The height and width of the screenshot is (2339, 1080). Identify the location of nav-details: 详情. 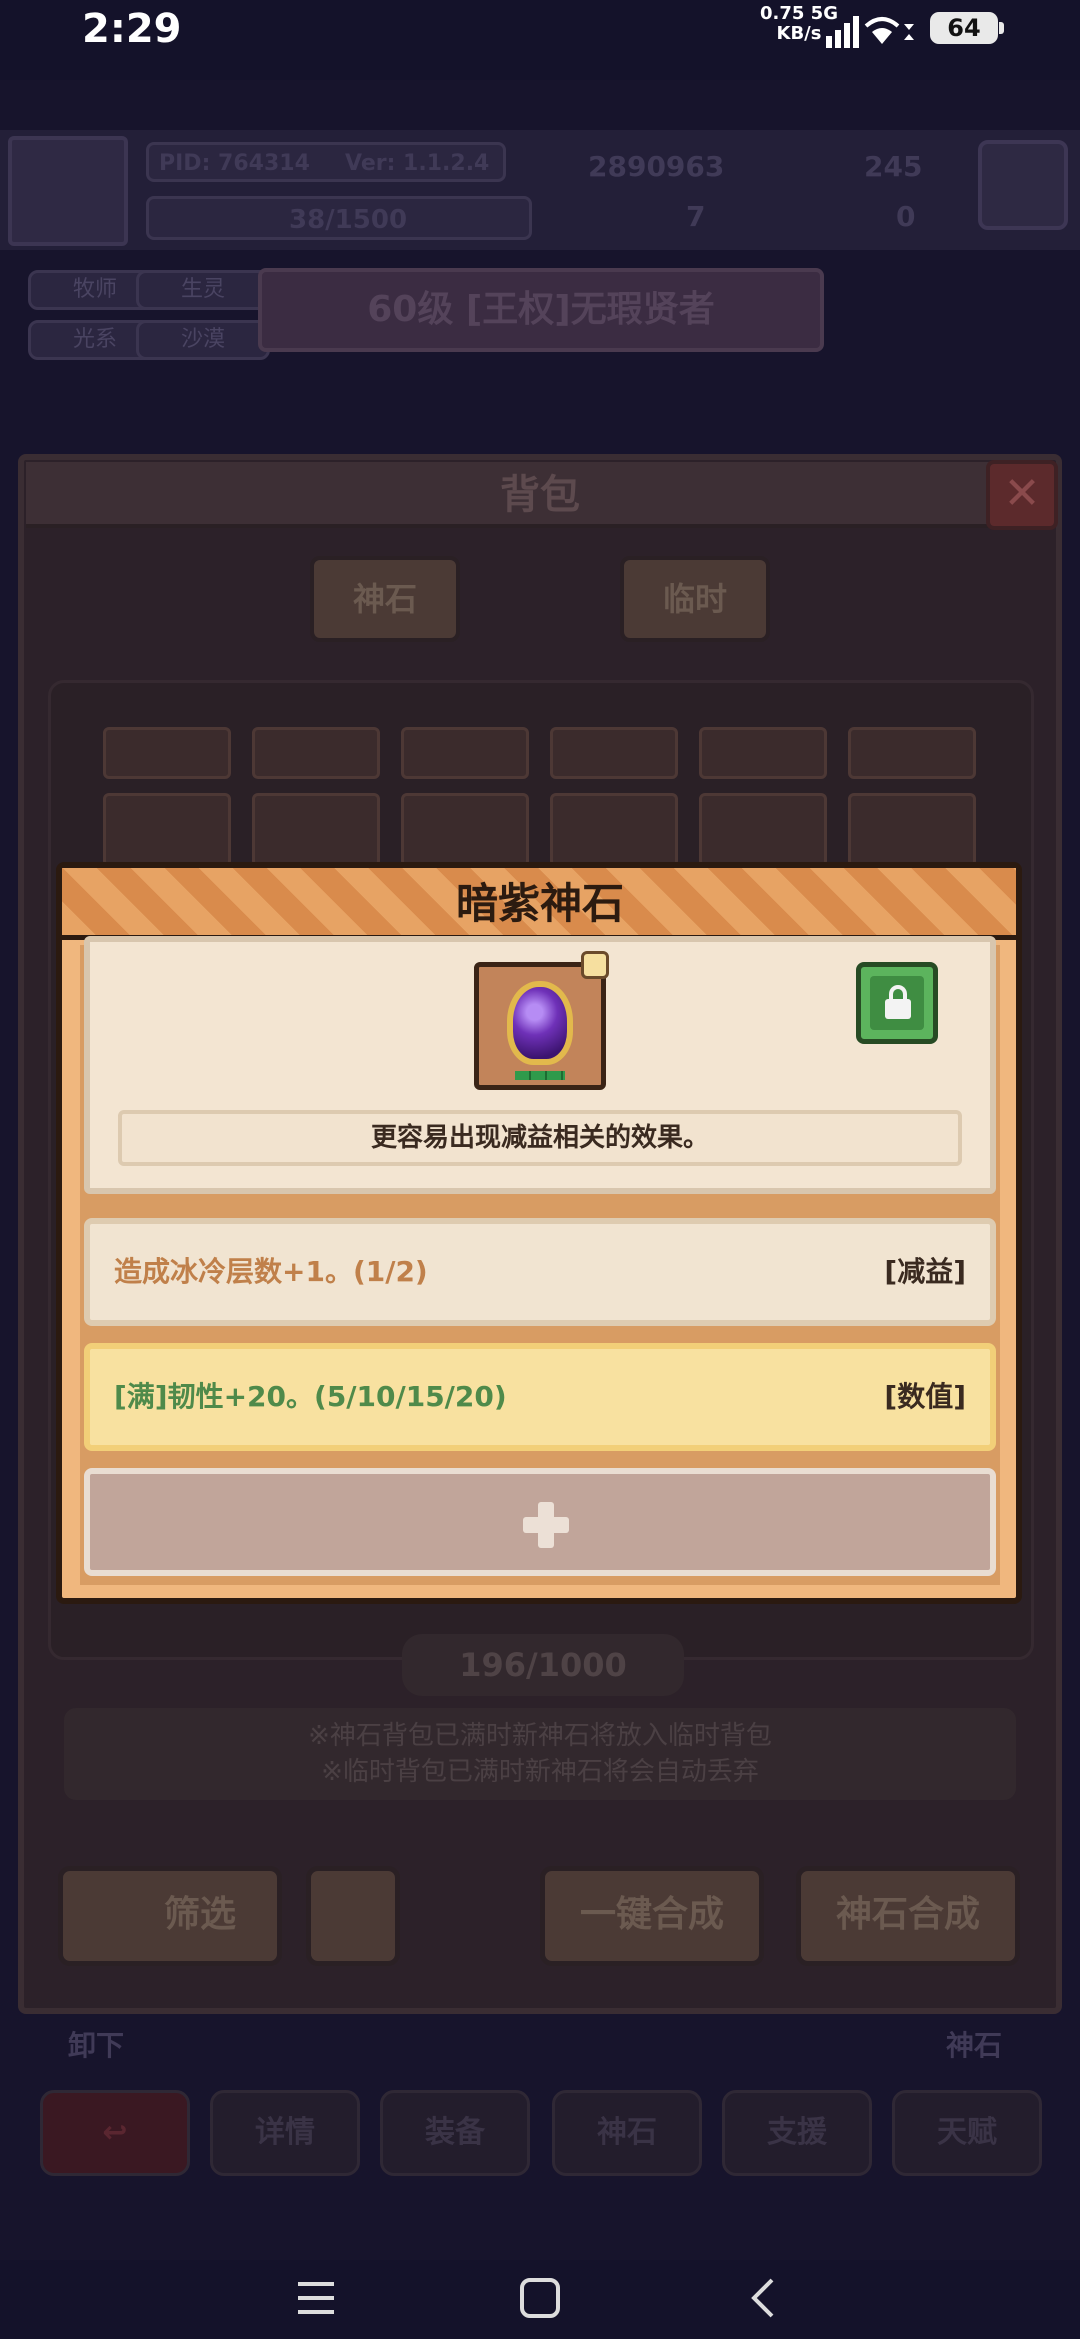
(285, 2133).